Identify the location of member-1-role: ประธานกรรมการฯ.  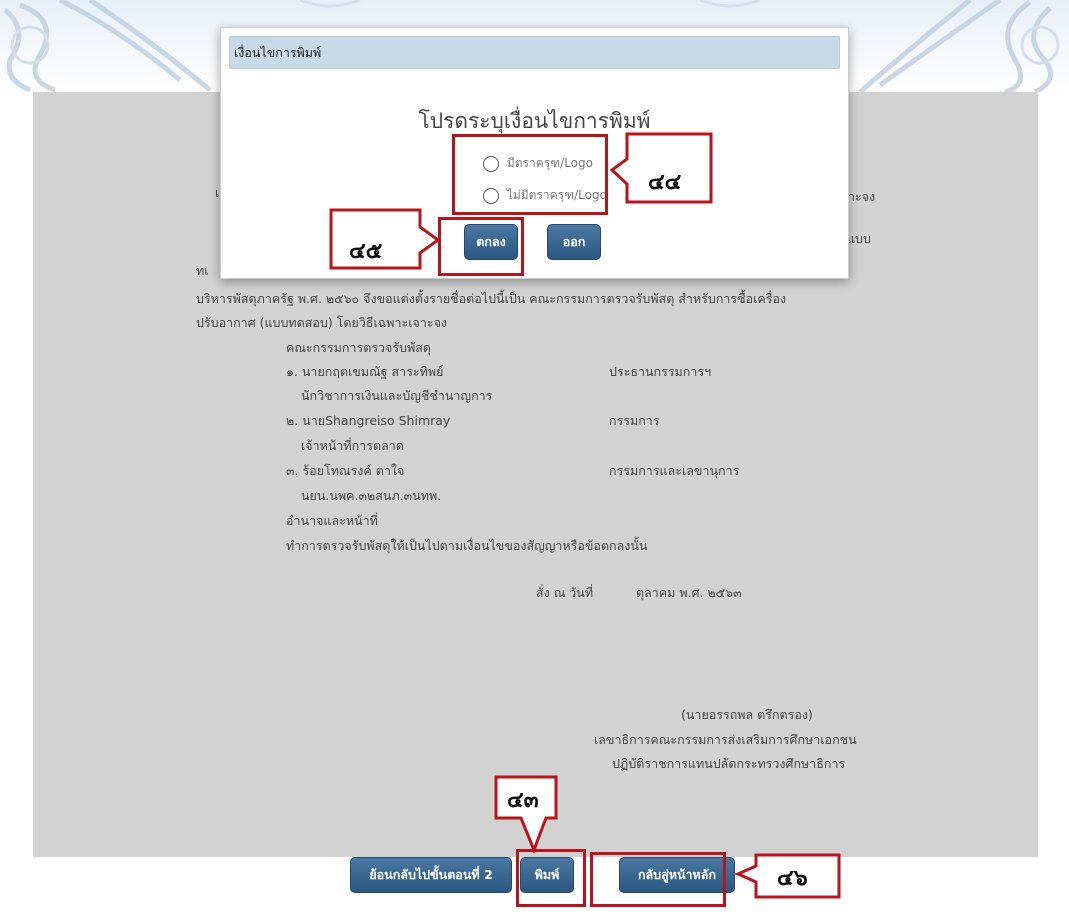
(660, 371).